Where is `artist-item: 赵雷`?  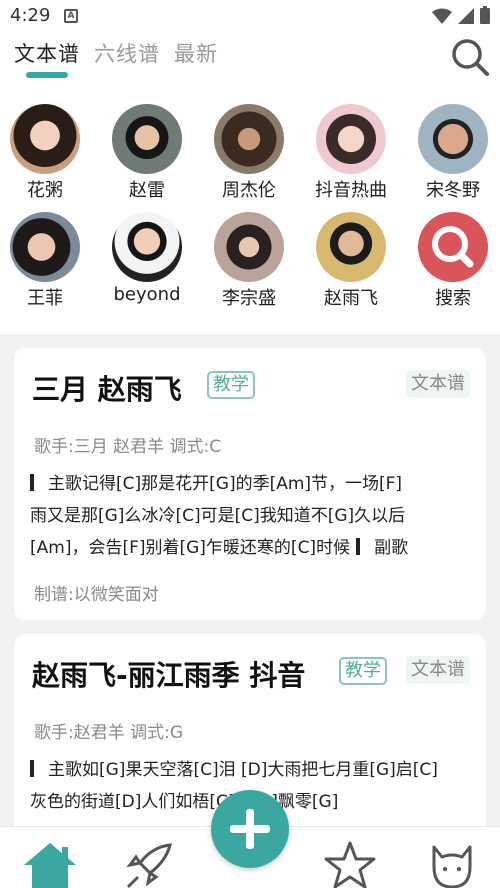
artist-item: 赵雷 is located at coordinates (147, 153).